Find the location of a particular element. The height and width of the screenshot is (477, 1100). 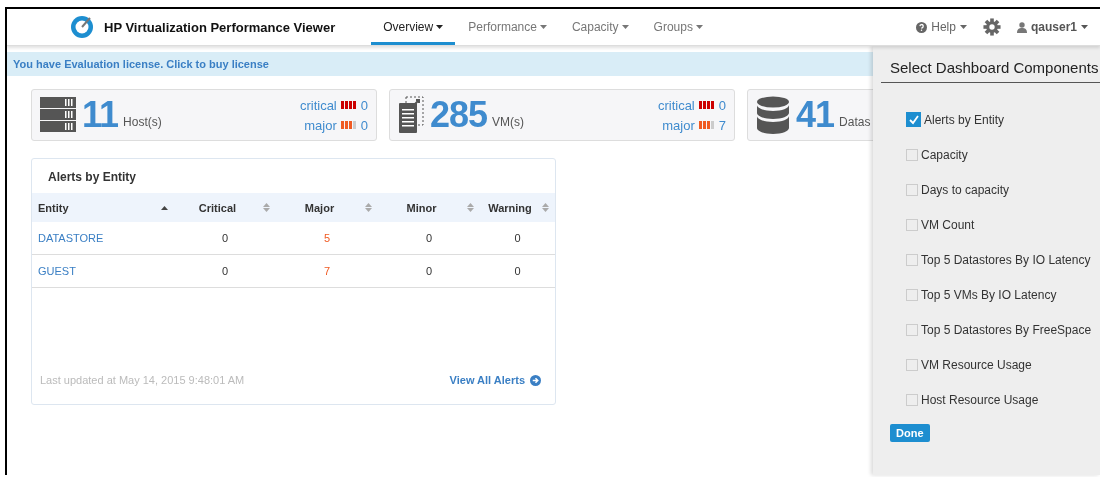

checkbox-label: Top 5 Datastores By FreeSpace is located at coordinates (1006, 329).